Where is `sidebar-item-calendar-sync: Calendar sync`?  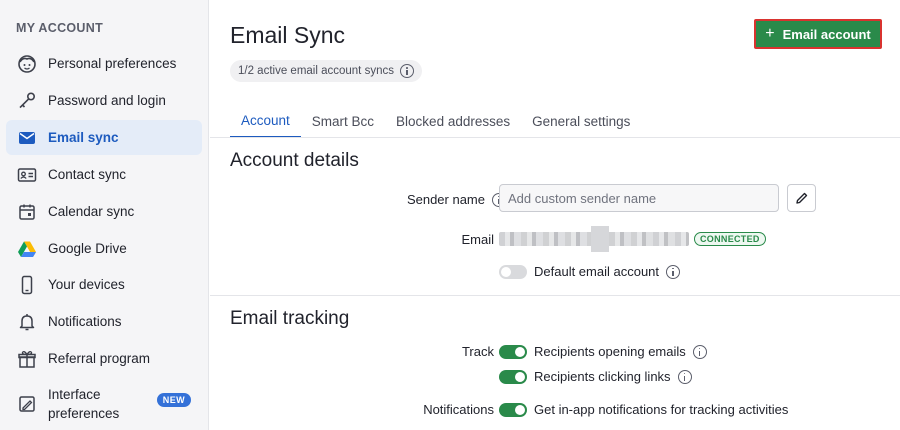
sidebar-item-calendar-sync: Calendar sync is located at coordinates (104, 211).